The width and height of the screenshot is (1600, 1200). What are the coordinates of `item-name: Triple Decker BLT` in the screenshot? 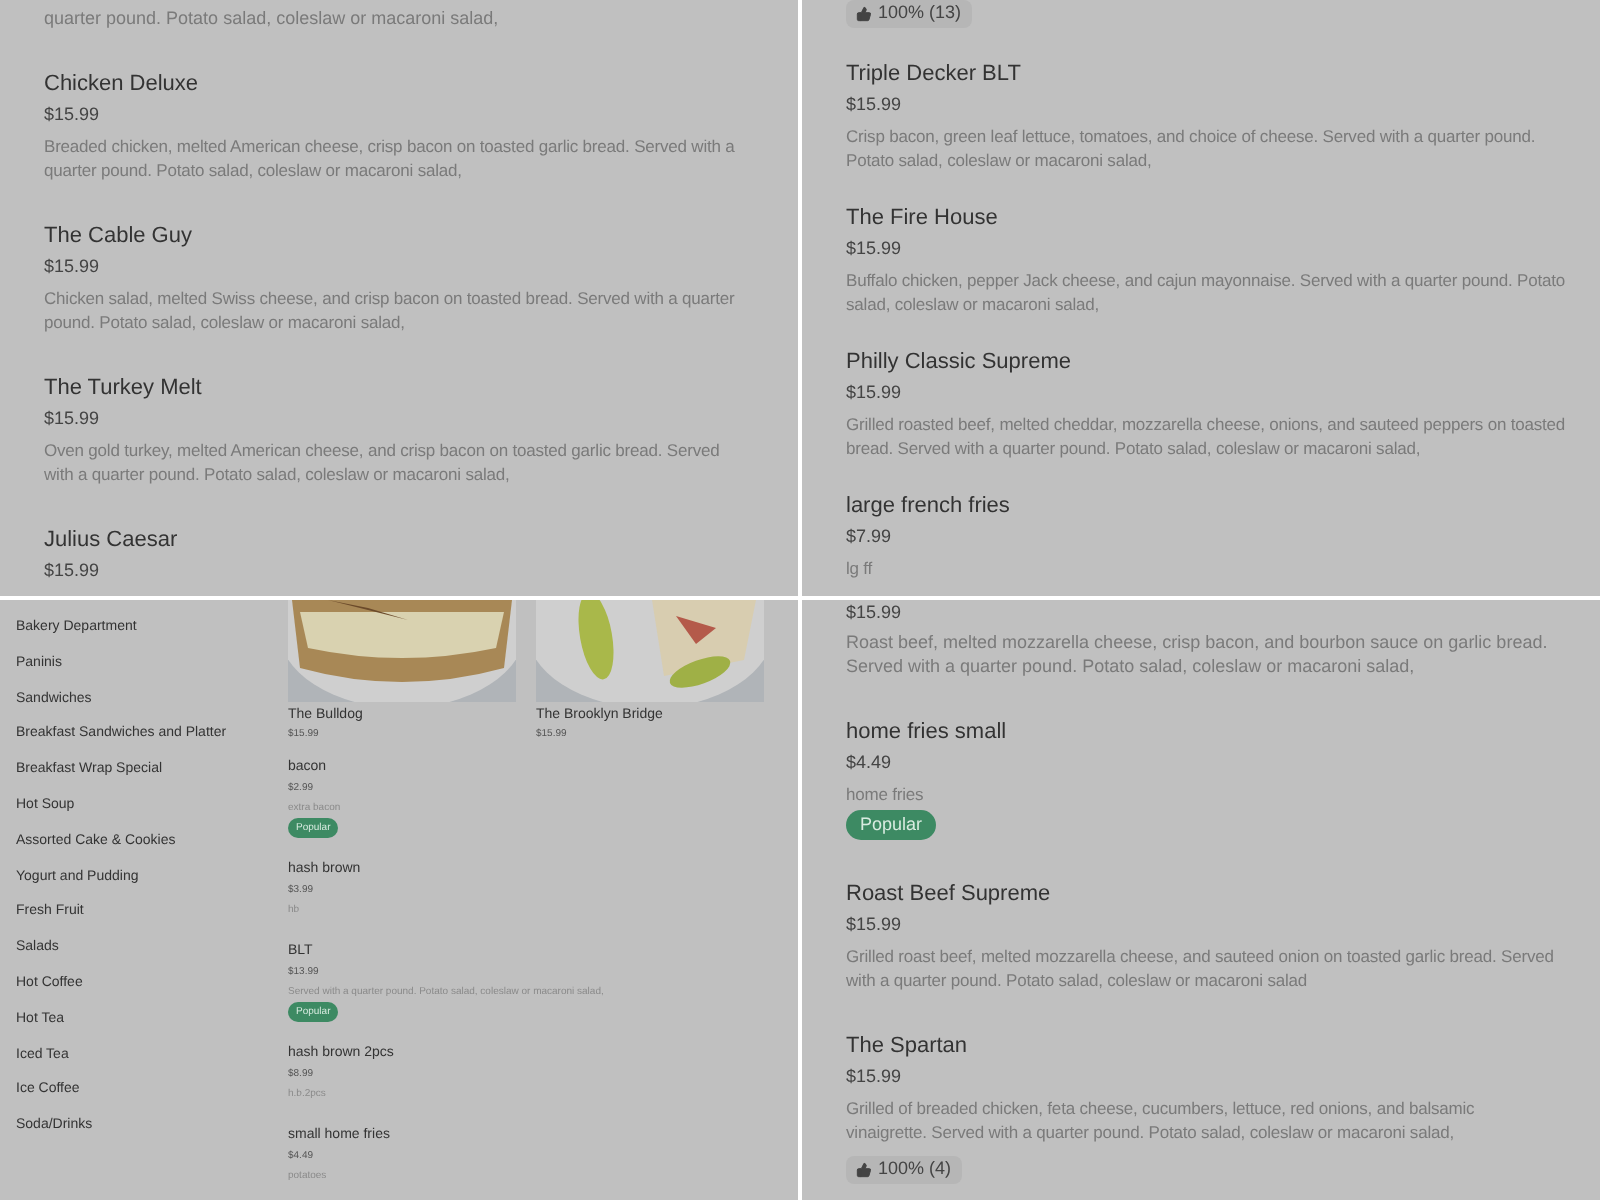 It's located at (1207, 74).